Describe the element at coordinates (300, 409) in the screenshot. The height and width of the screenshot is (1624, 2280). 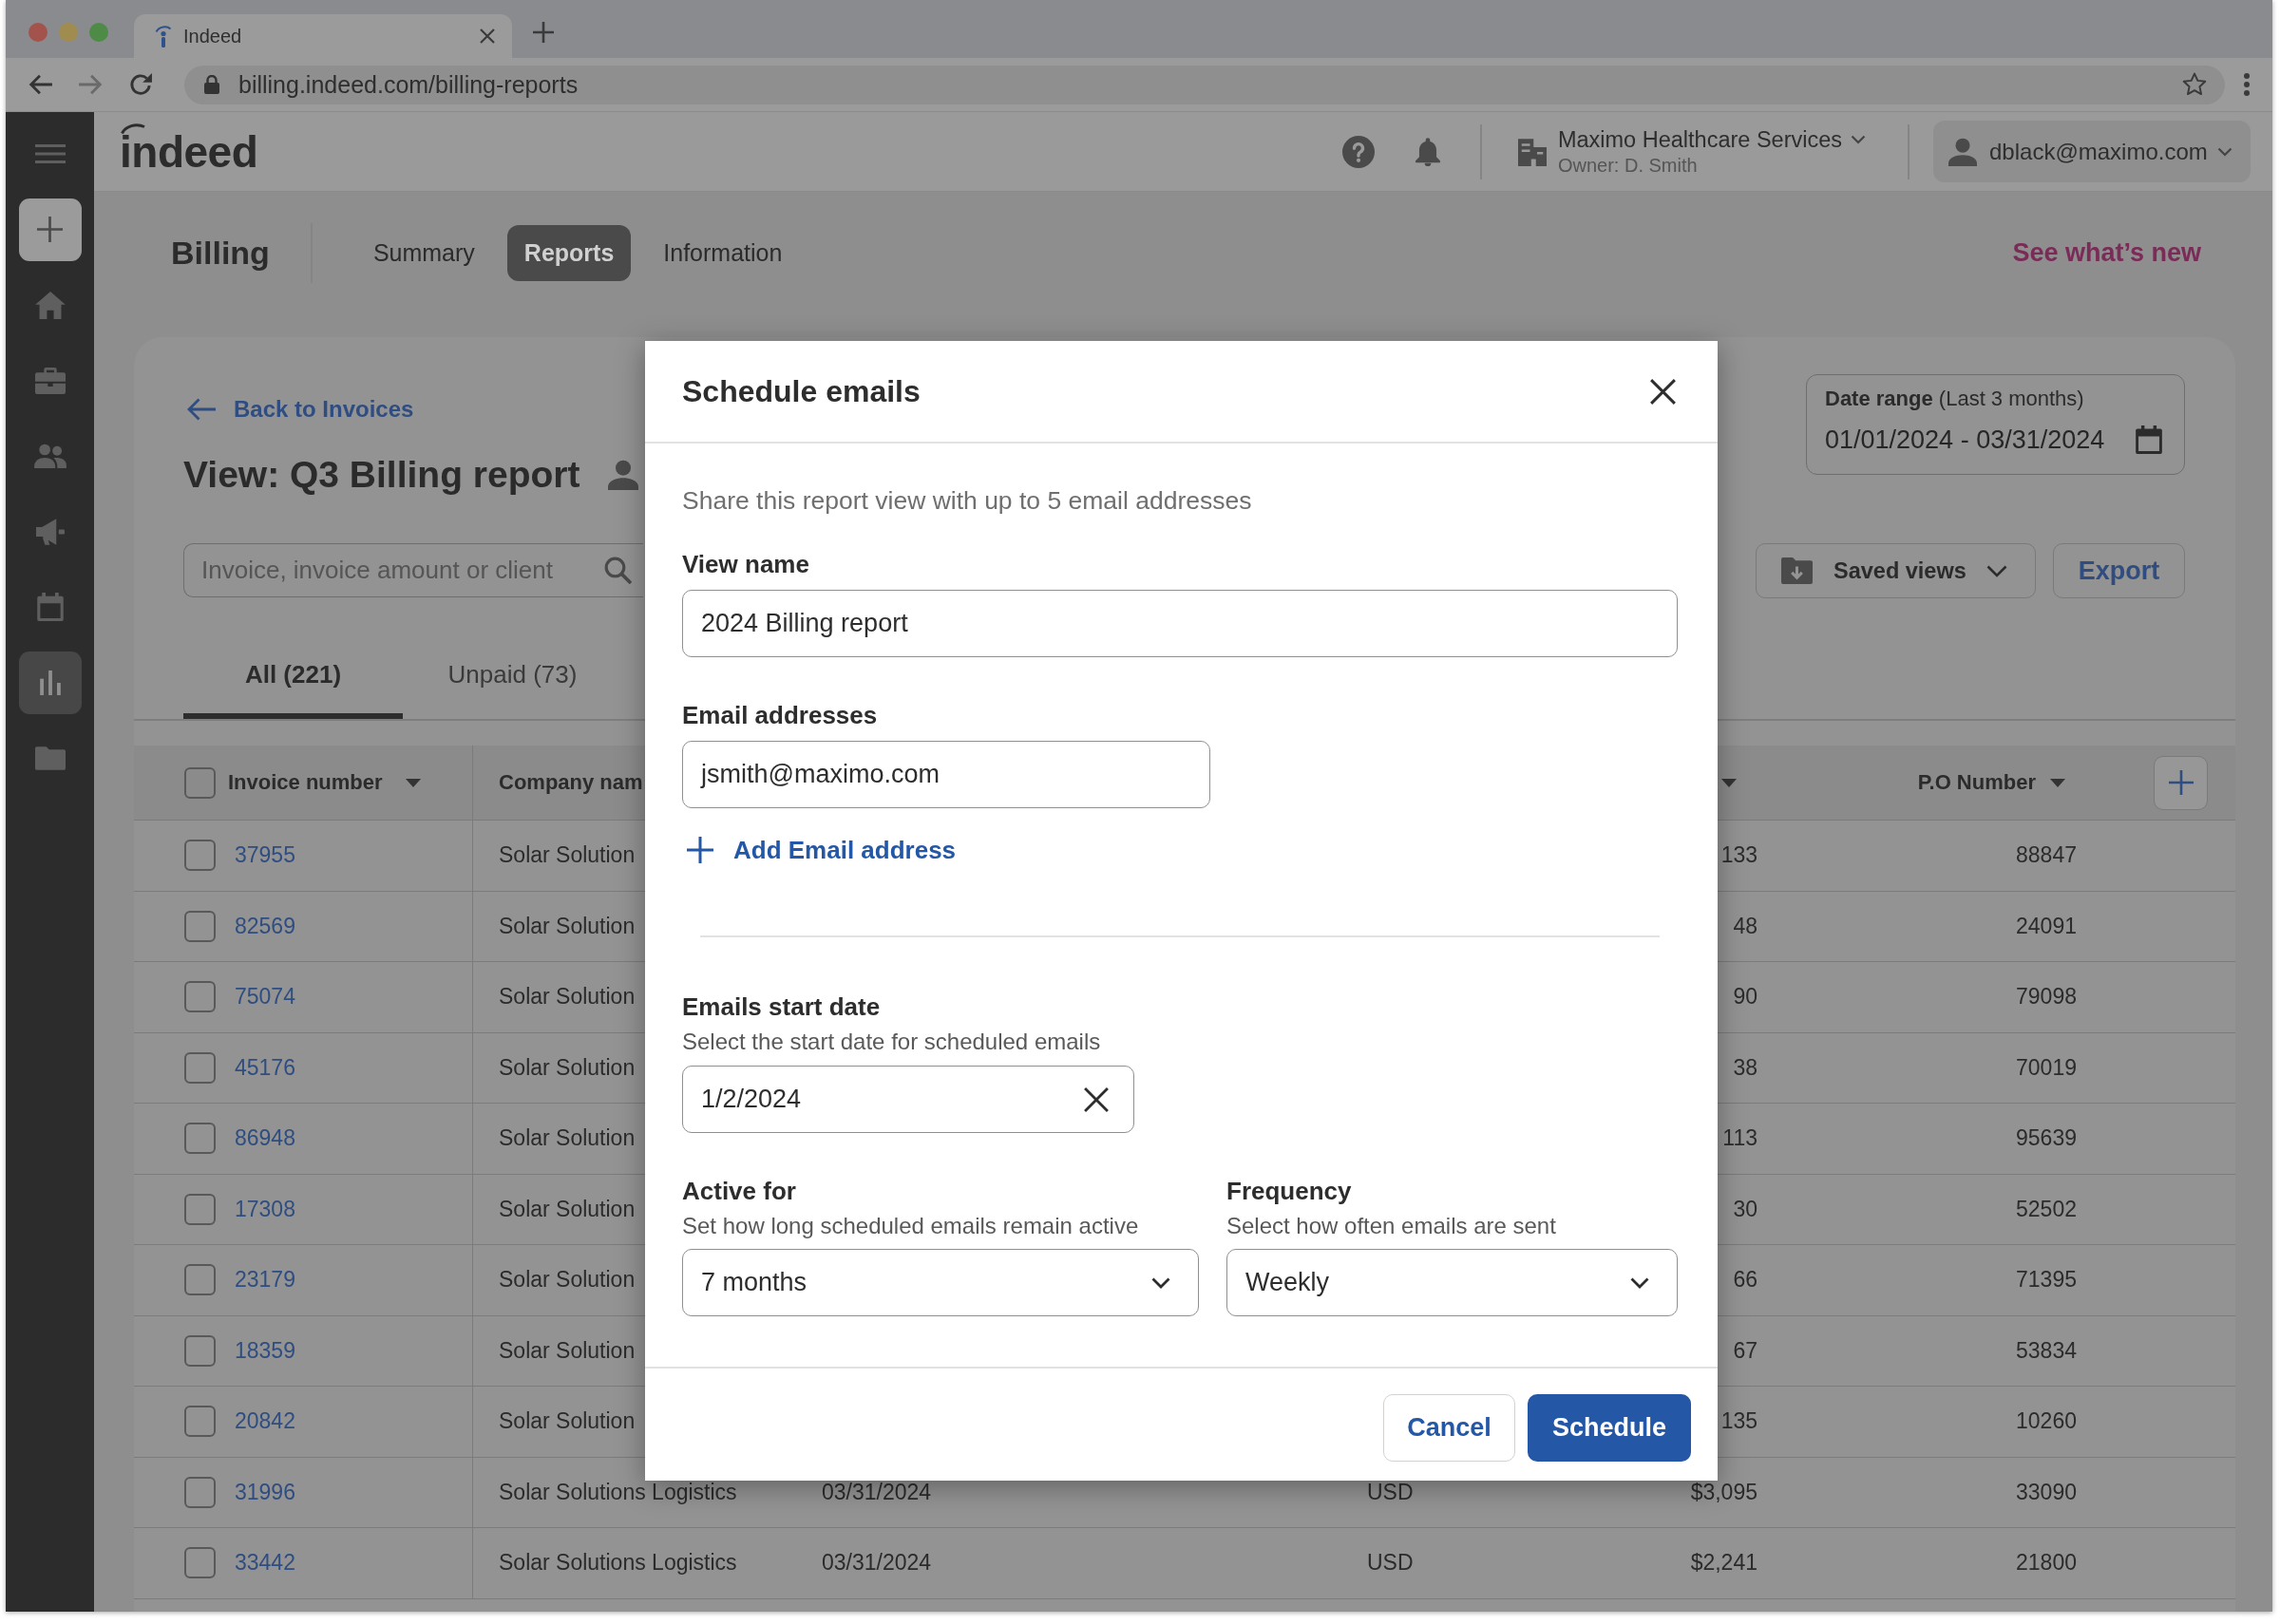
I see `back-link: Back to Invoices` at that location.